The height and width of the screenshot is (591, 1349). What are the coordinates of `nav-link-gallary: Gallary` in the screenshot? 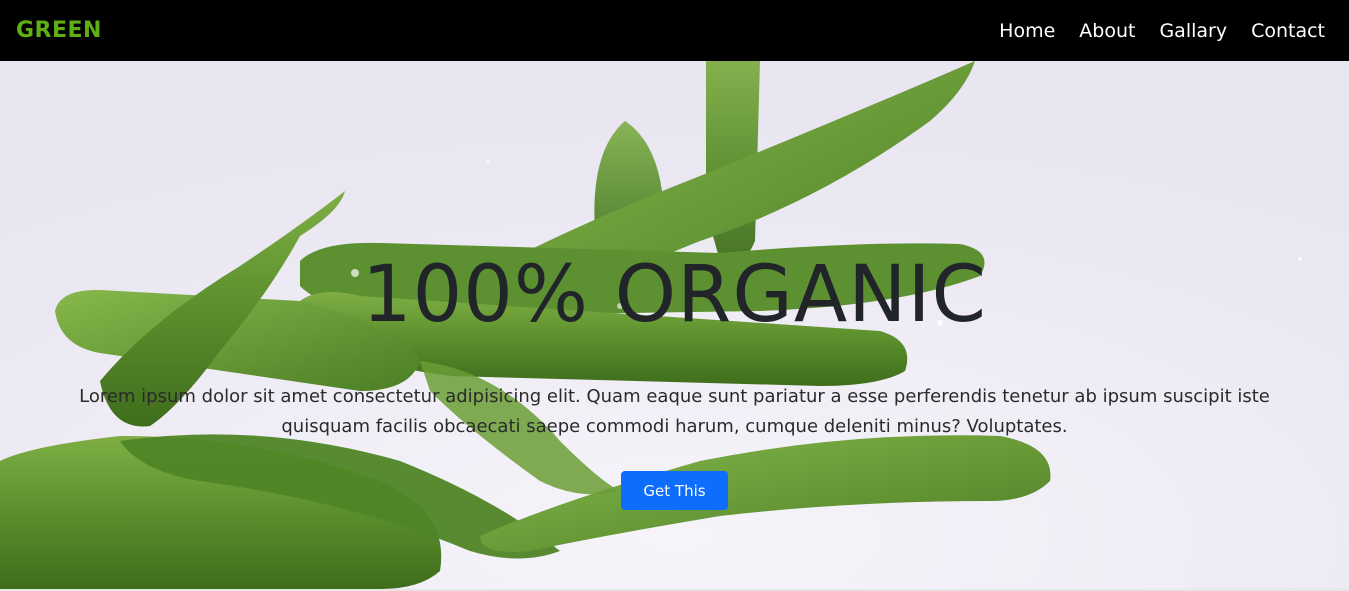 It's located at (1193, 31).